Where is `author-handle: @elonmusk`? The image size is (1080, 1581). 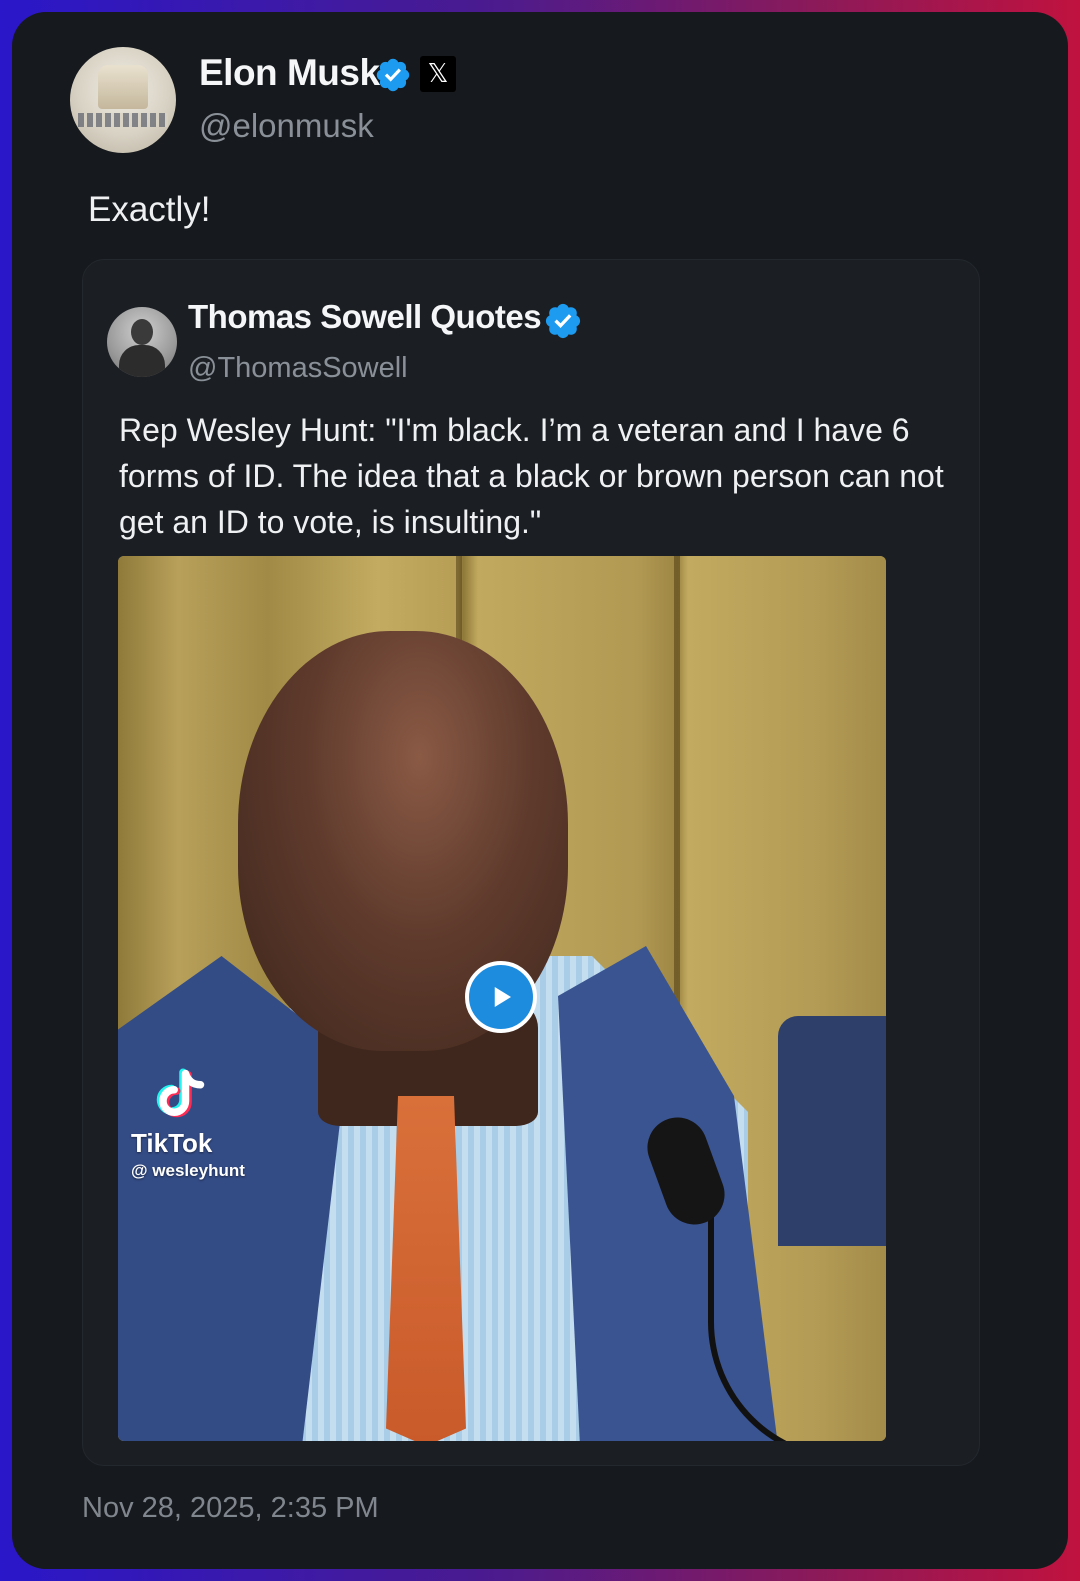
author-handle: @elonmusk is located at coordinates (286, 126).